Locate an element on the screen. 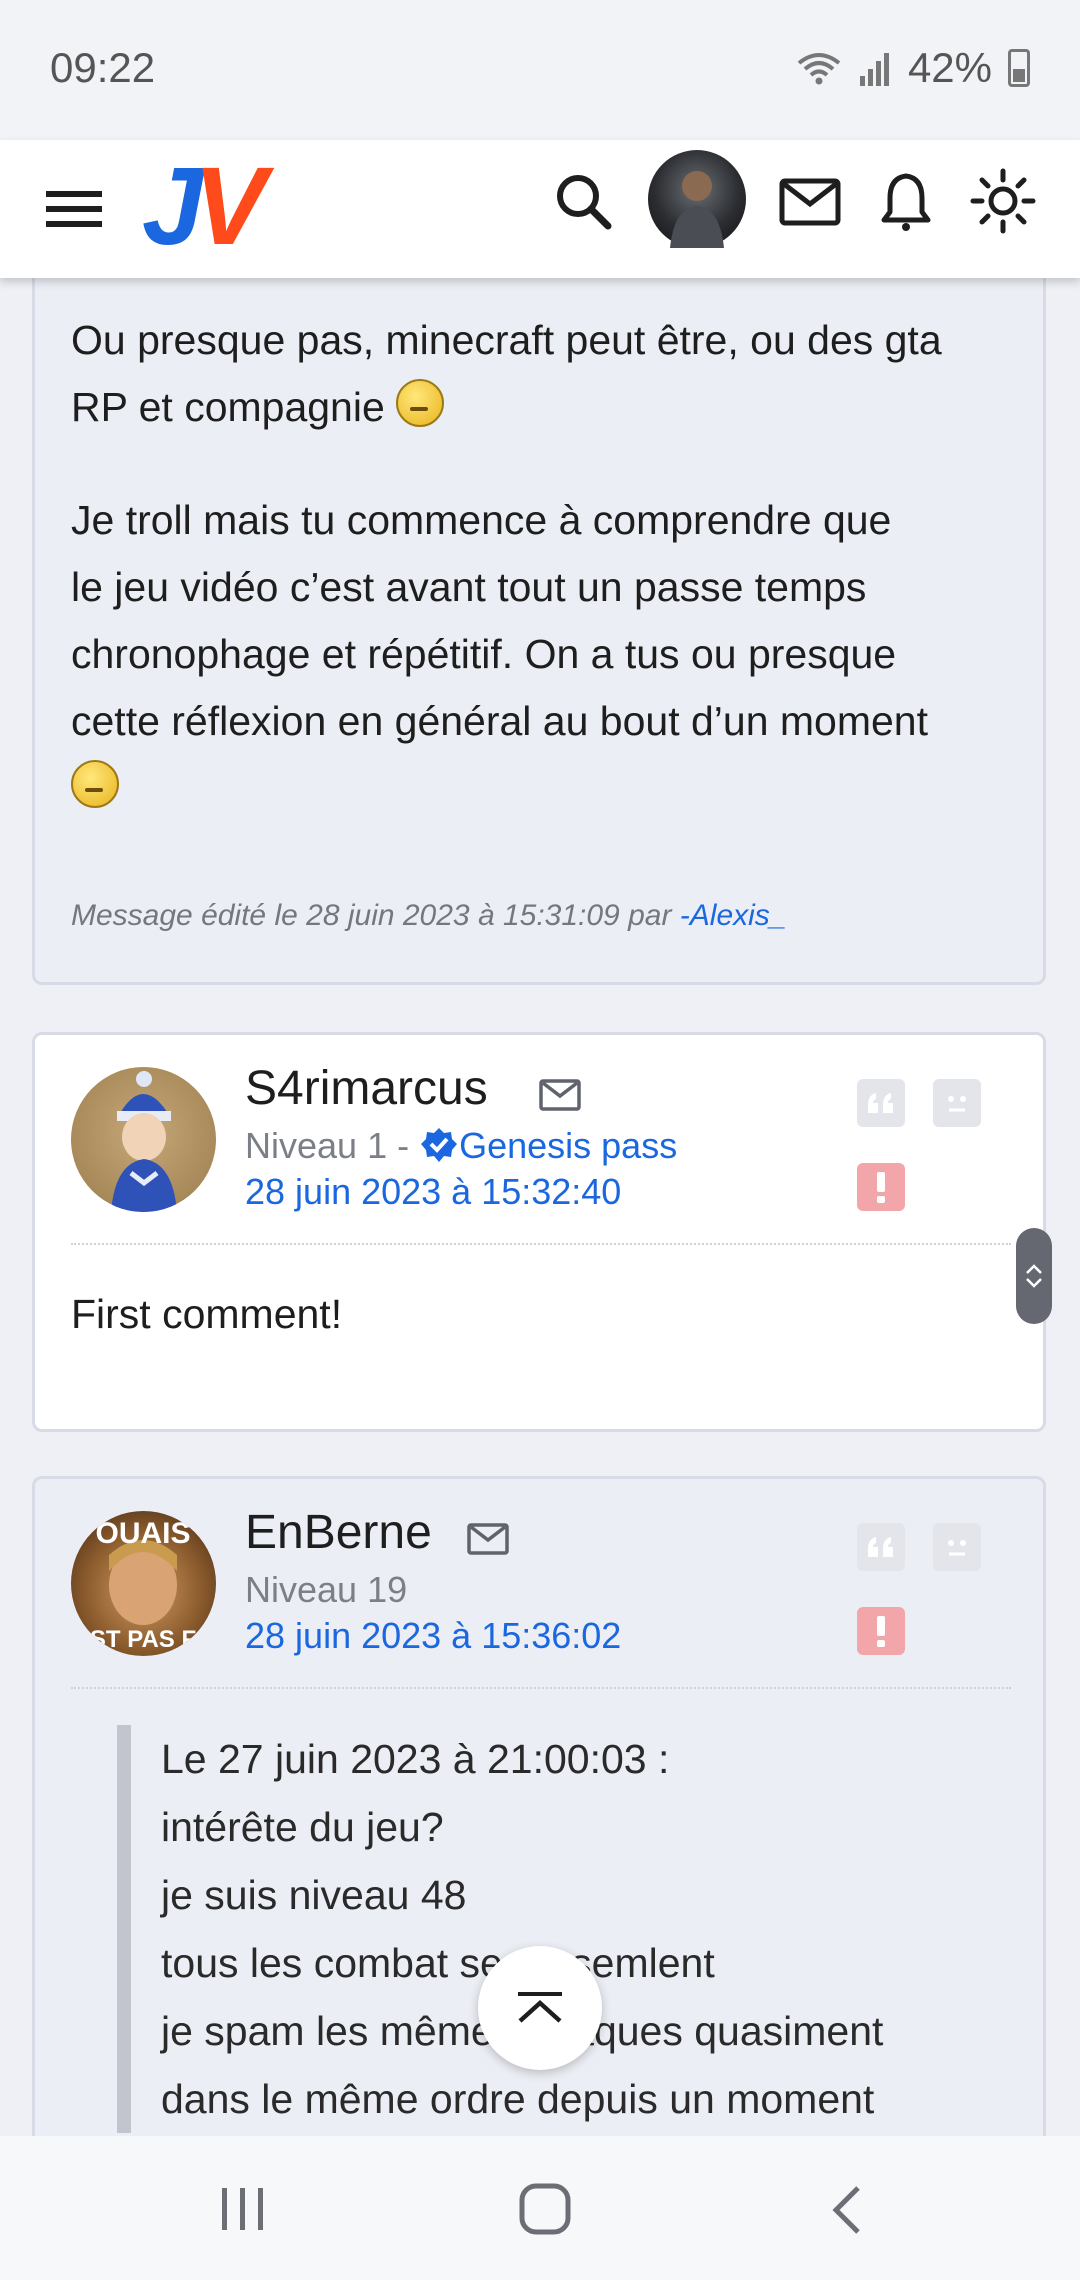 This screenshot has width=1080, height=2280. jv-logo: JV is located at coordinates (204, 207).